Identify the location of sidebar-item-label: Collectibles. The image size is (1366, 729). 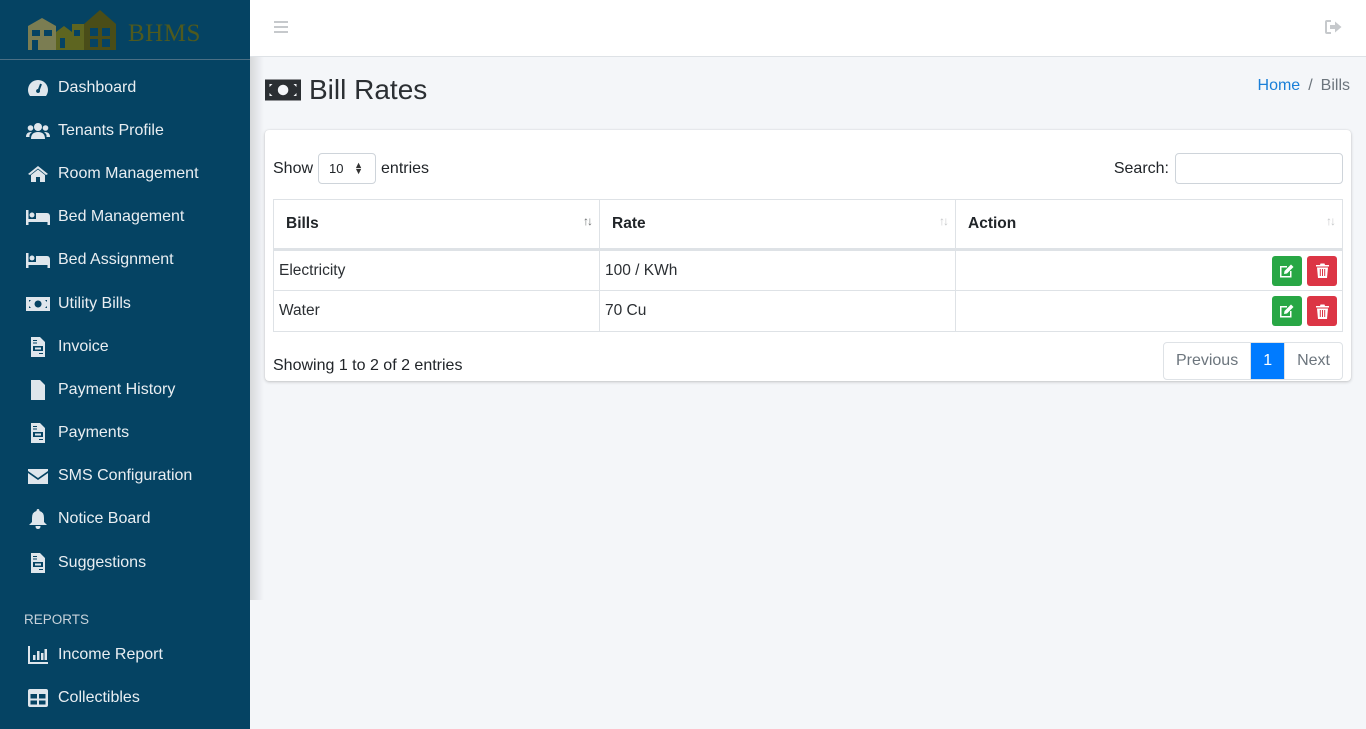
(99, 698).